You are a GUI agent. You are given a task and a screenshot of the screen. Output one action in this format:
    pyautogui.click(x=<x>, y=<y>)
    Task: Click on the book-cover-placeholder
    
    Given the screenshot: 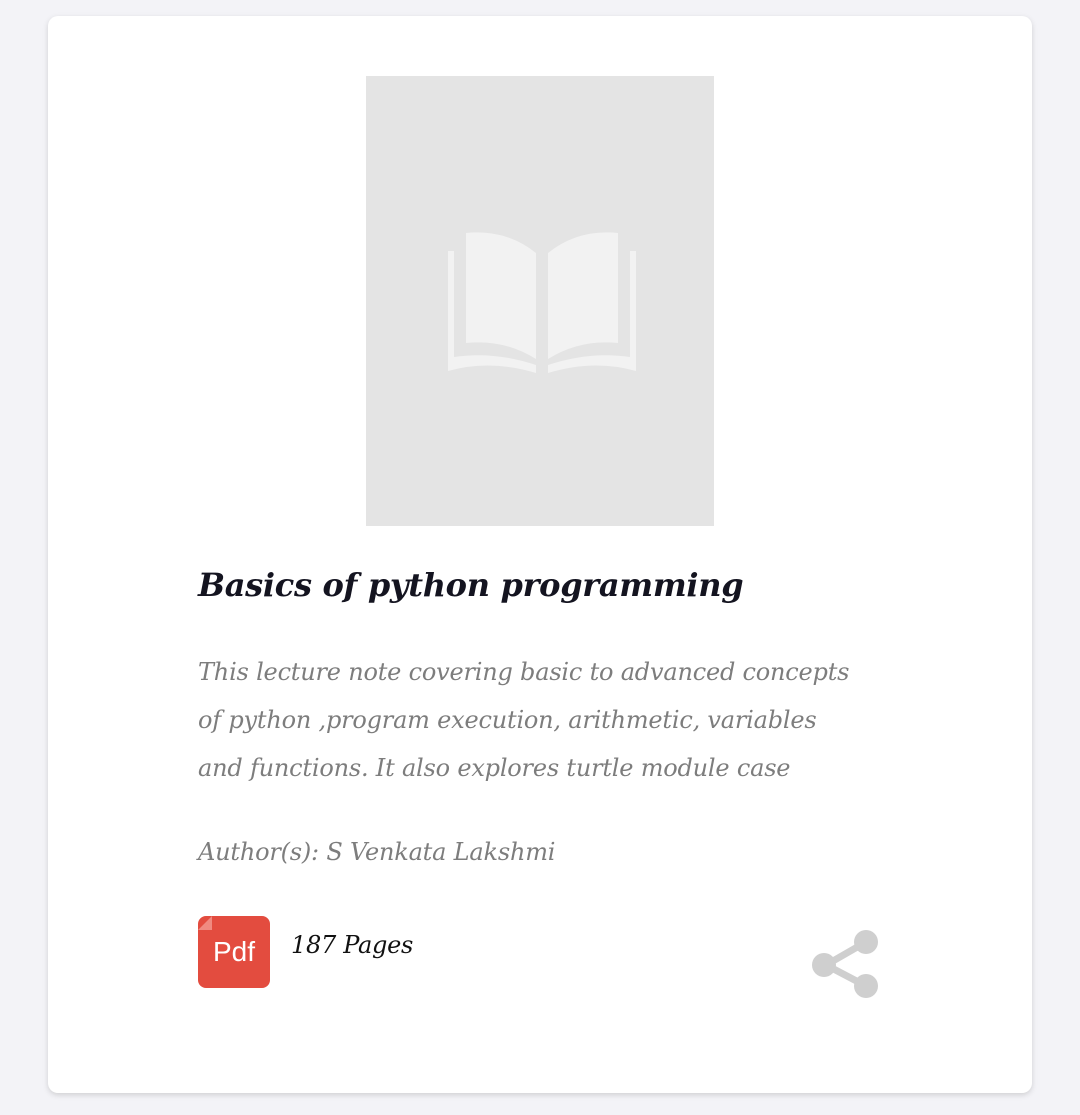 What is the action you would take?
    pyautogui.click(x=540, y=301)
    